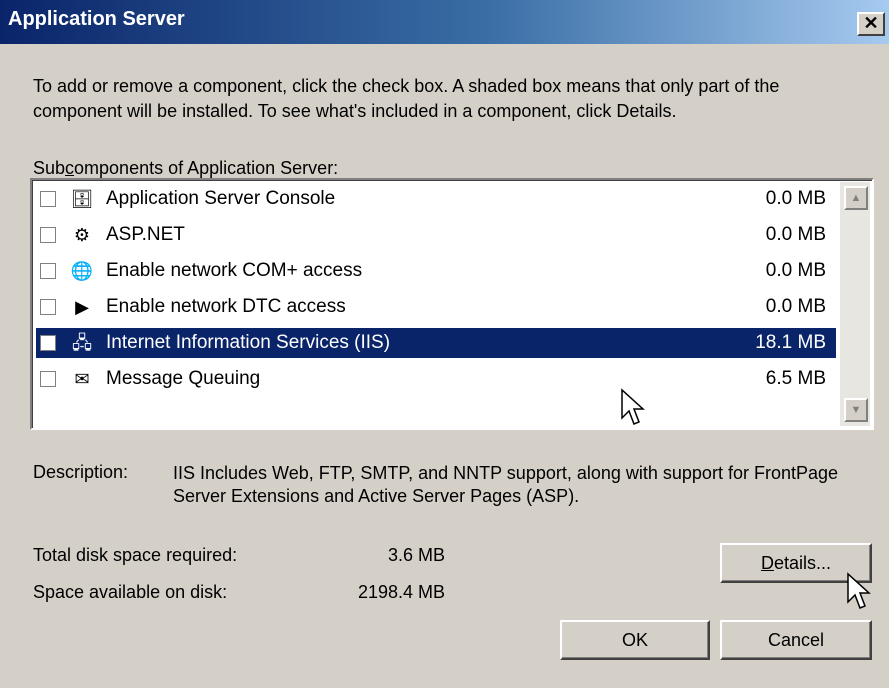 This screenshot has height=688, width=889. What do you see at coordinates (436, 271) in the screenshot?
I see `list-item: 🌐 Enable network COM+ access 0.0 MB` at bounding box center [436, 271].